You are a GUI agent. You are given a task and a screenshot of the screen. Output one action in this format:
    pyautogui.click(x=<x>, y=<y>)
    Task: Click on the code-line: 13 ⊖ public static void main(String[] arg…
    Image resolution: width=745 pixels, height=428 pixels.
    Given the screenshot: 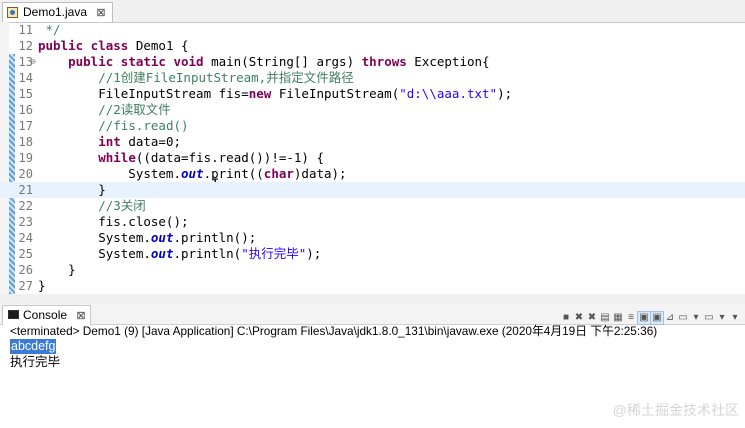 What is the action you would take?
    pyautogui.click(x=372, y=62)
    